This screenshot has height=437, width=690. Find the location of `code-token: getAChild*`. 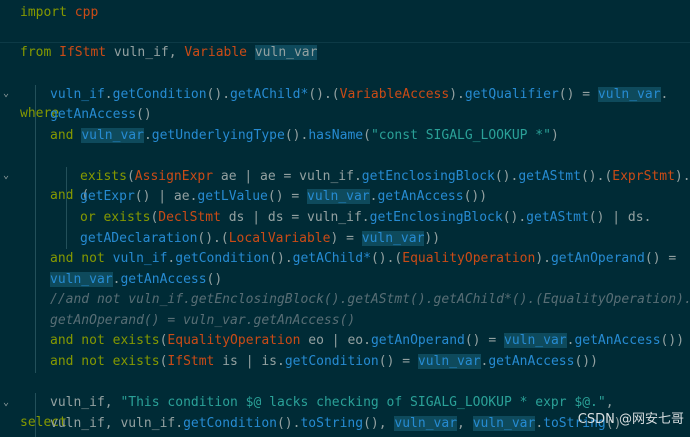

code-token: getAChild* is located at coordinates (331, 258).